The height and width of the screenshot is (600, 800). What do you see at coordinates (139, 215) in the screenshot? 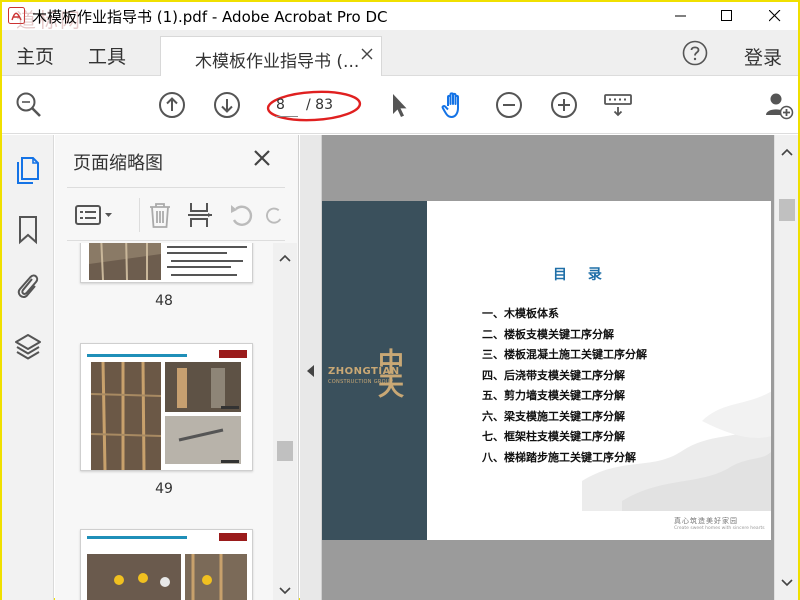
I see `toolbar-divider` at bounding box center [139, 215].